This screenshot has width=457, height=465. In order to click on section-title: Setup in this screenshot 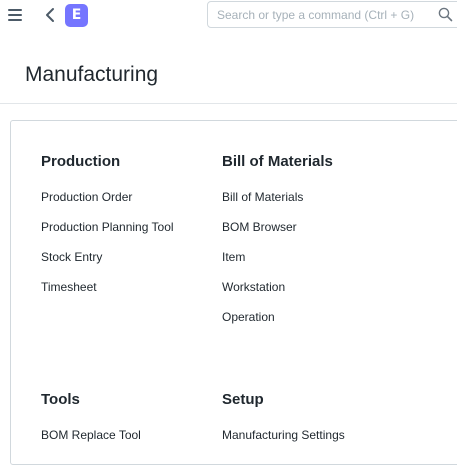, I will do `click(243, 399)`.